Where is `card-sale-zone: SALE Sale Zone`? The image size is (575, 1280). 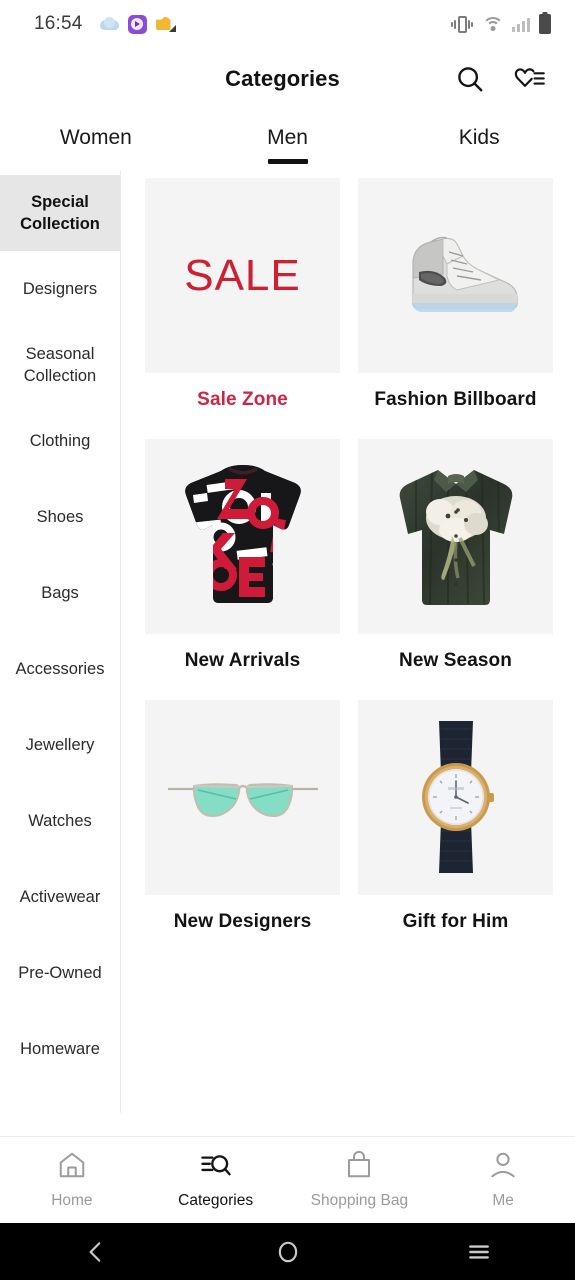
card-sale-zone: SALE Sale Zone is located at coordinates (242, 304).